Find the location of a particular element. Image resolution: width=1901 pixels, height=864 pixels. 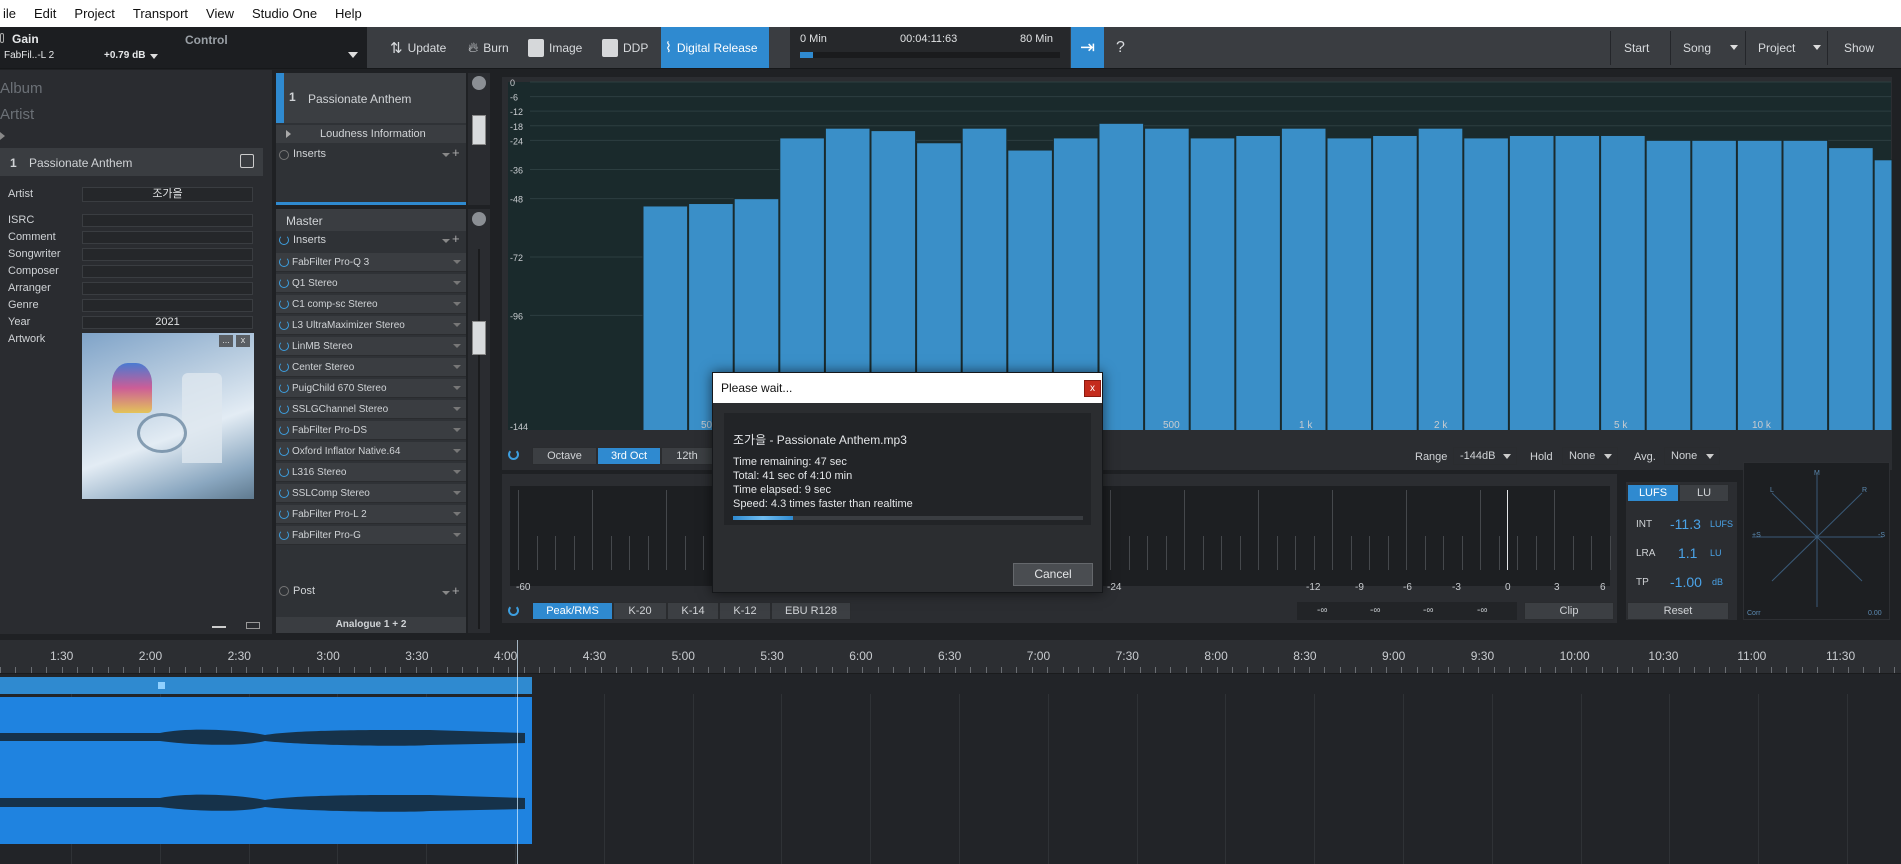

artwork-image: ... x is located at coordinates (168, 416).